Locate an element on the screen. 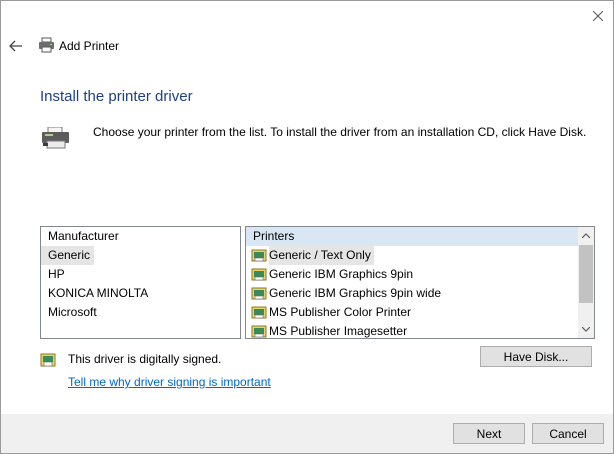 This screenshot has width=614, height=454. printer-item-label: Generic IBM Graphics 9pin wide is located at coordinates (355, 293).